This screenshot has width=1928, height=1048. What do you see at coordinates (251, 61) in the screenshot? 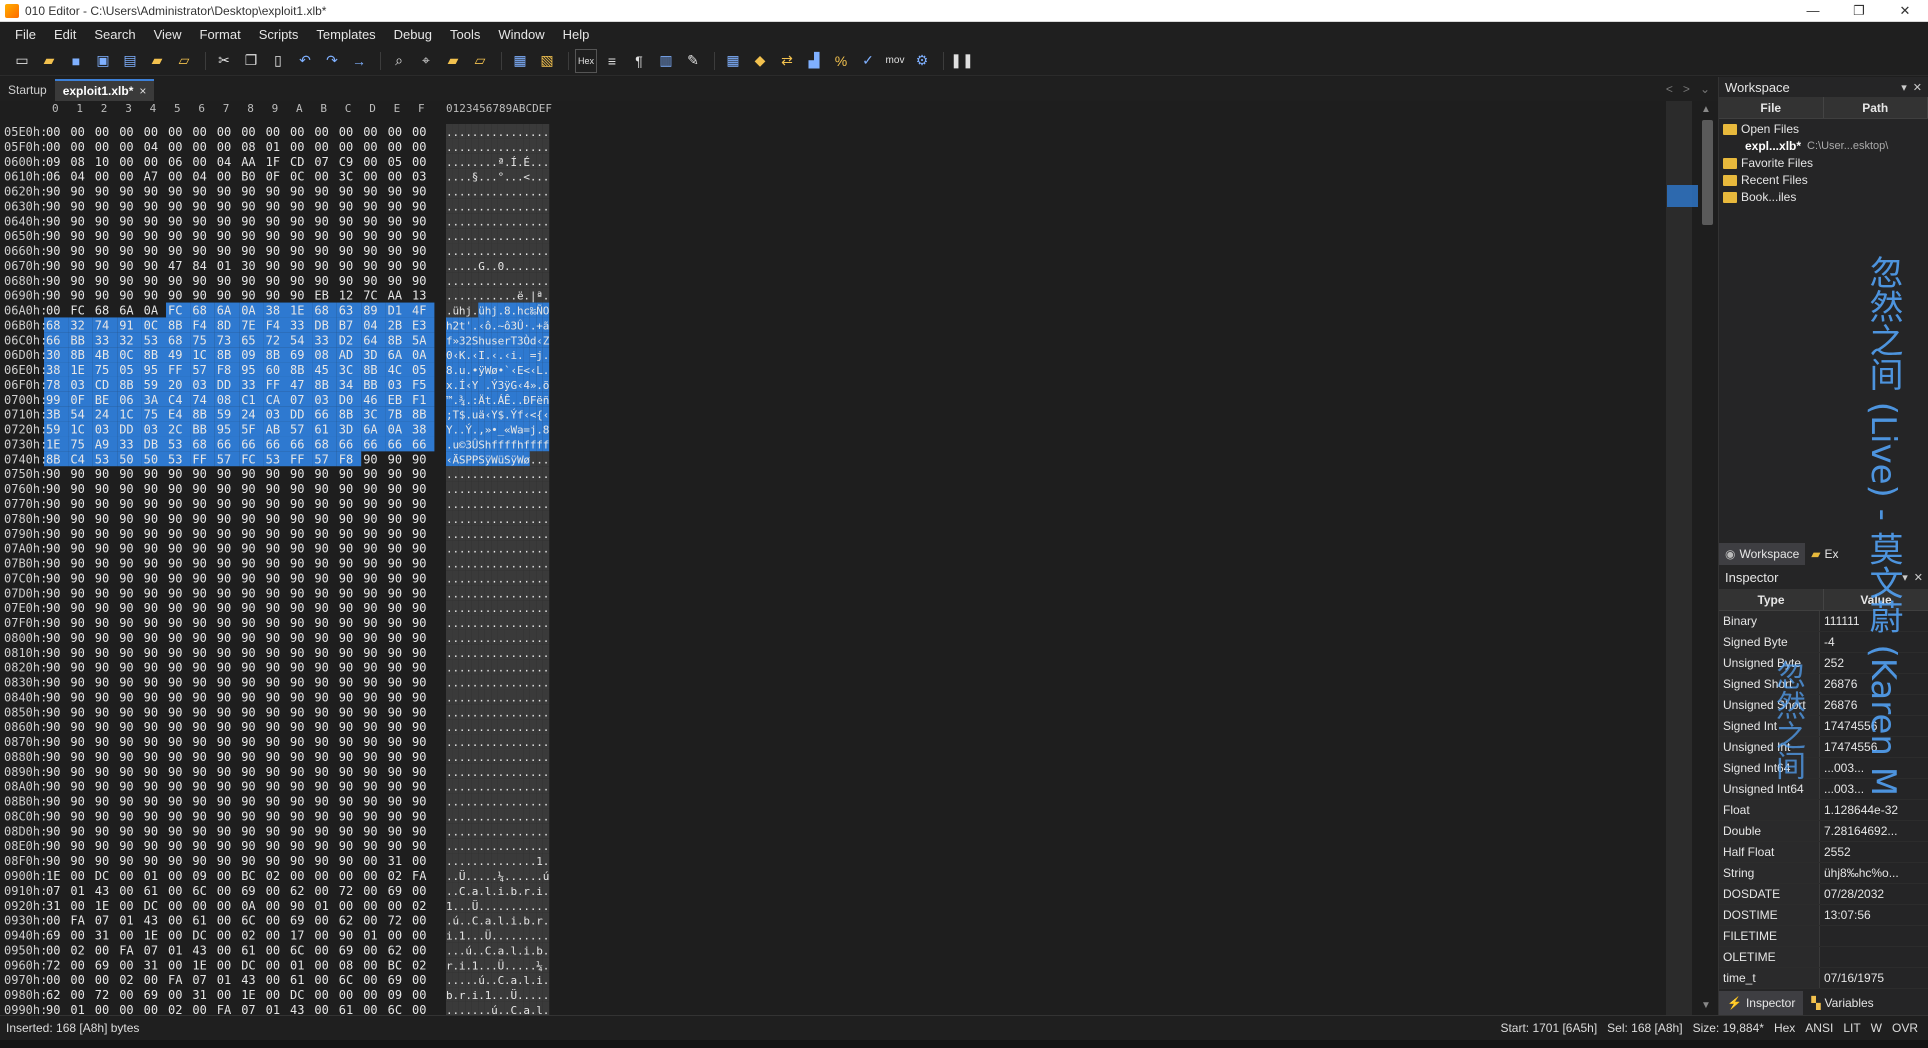
I see `copy-icon: ❐` at bounding box center [251, 61].